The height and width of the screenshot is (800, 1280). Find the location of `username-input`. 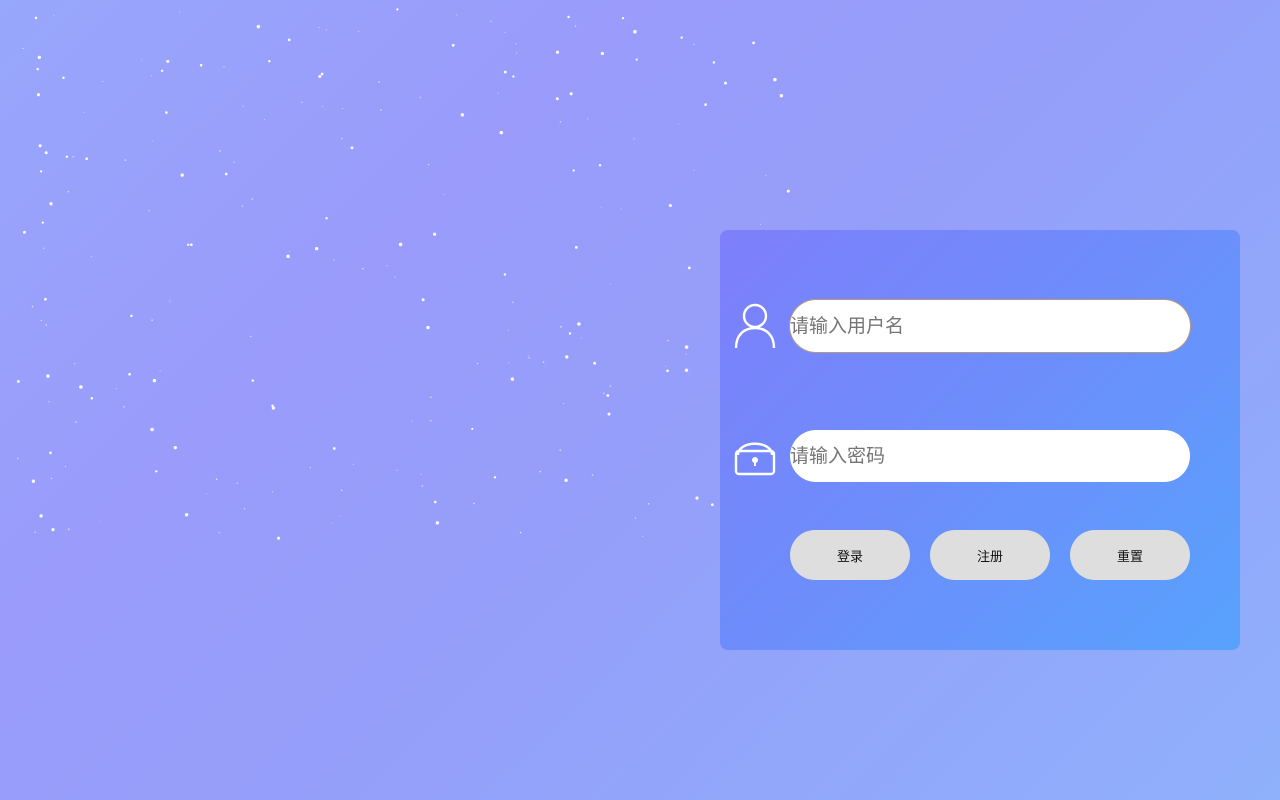

username-input is located at coordinates (990, 326).